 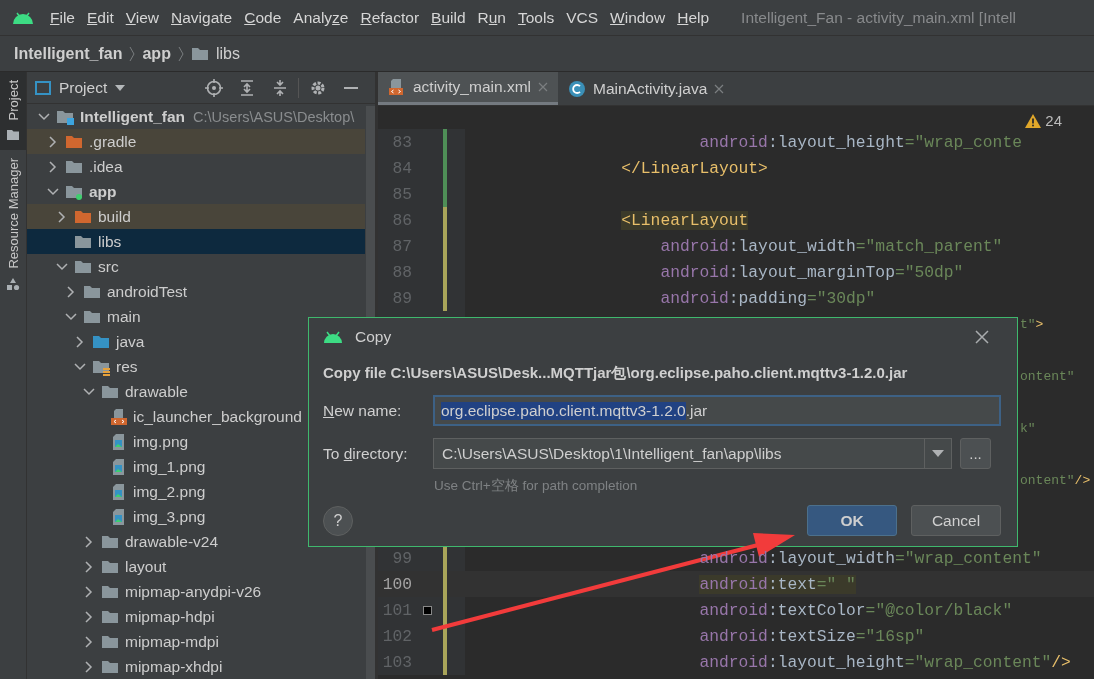 What do you see at coordinates (717, 410) in the screenshot?
I see `name-field: org.eclipse.paho.client.mqttv3-1.2.0.jar` at bounding box center [717, 410].